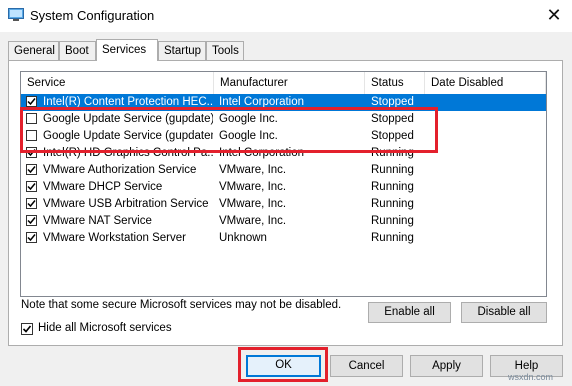 This screenshot has width=572, height=386. What do you see at coordinates (283, 366) in the screenshot?
I see `ok-button: OK` at bounding box center [283, 366].